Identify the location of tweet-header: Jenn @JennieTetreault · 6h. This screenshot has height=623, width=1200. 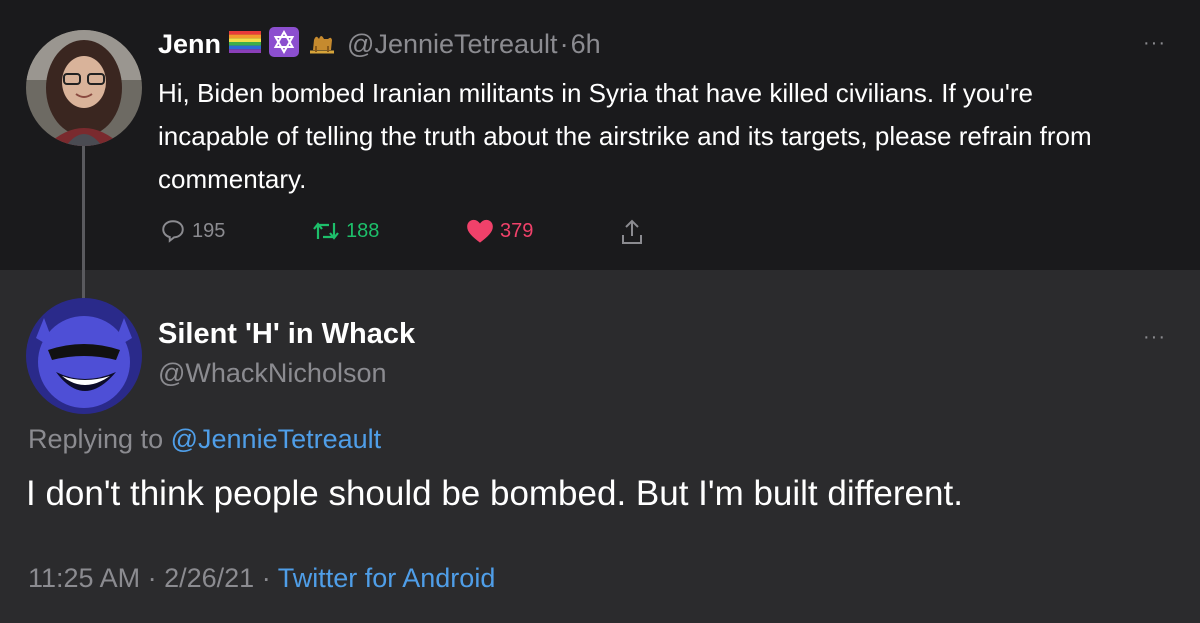
(379, 44).